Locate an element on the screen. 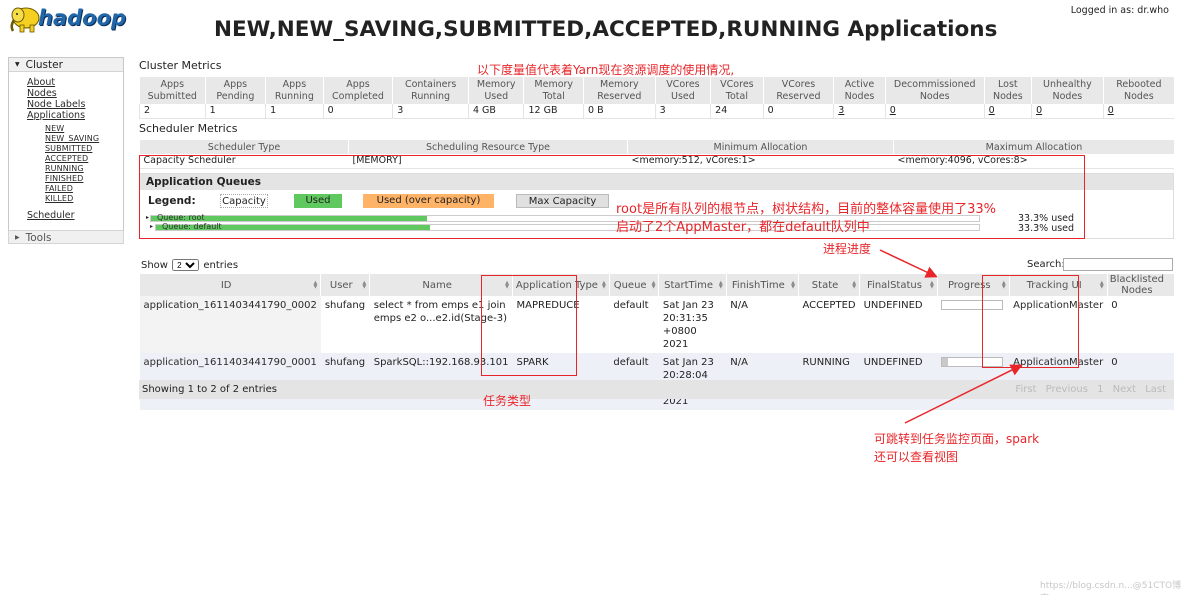 This screenshot has height=595, width=1184. annotation-arrows is located at coordinates (951, 336).